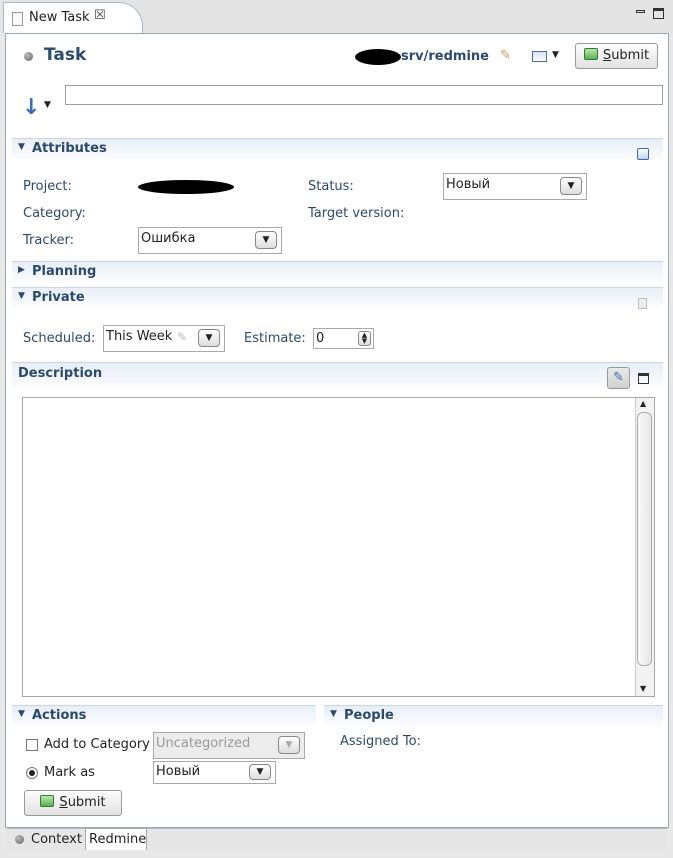 Image resolution: width=673 pixels, height=858 pixels. What do you see at coordinates (644, 539) in the screenshot?
I see `scroll-thumb` at bounding box center [644, 539].